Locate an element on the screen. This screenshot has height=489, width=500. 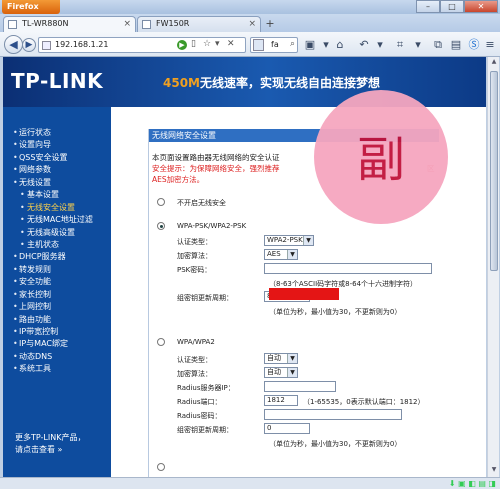
new-tab-icon: + is located at coordinates (270, 24).